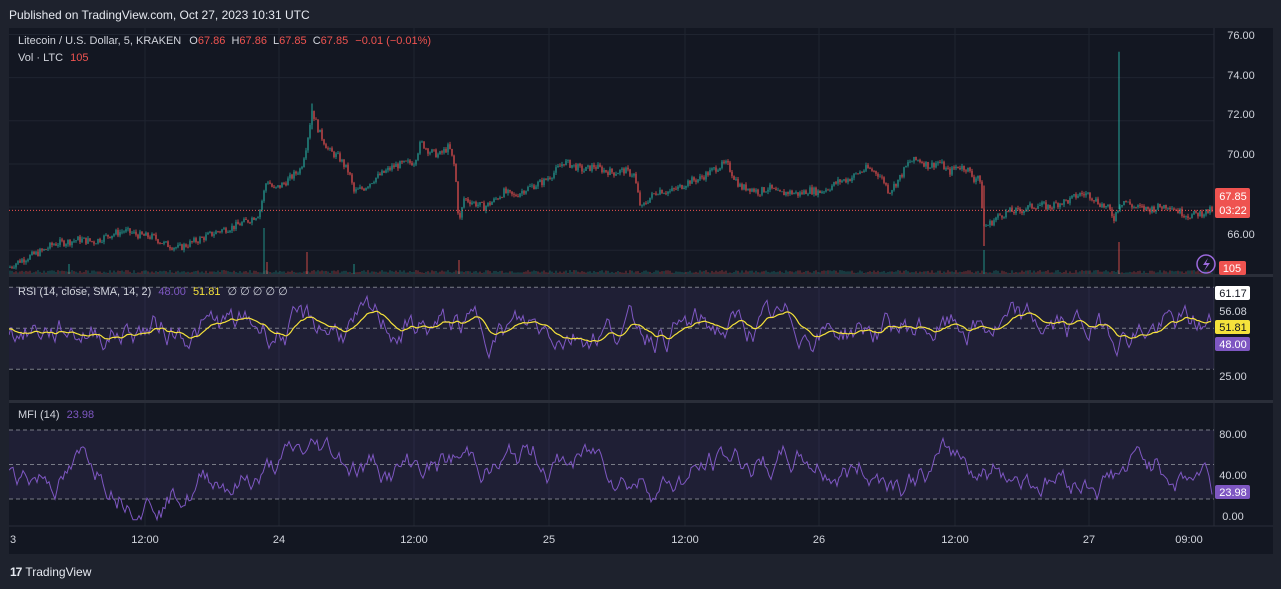  Describe the element at coordinates (56, 415) in the screenshot. I see `mfi-legend: MFI (14) 23.98` at that location.